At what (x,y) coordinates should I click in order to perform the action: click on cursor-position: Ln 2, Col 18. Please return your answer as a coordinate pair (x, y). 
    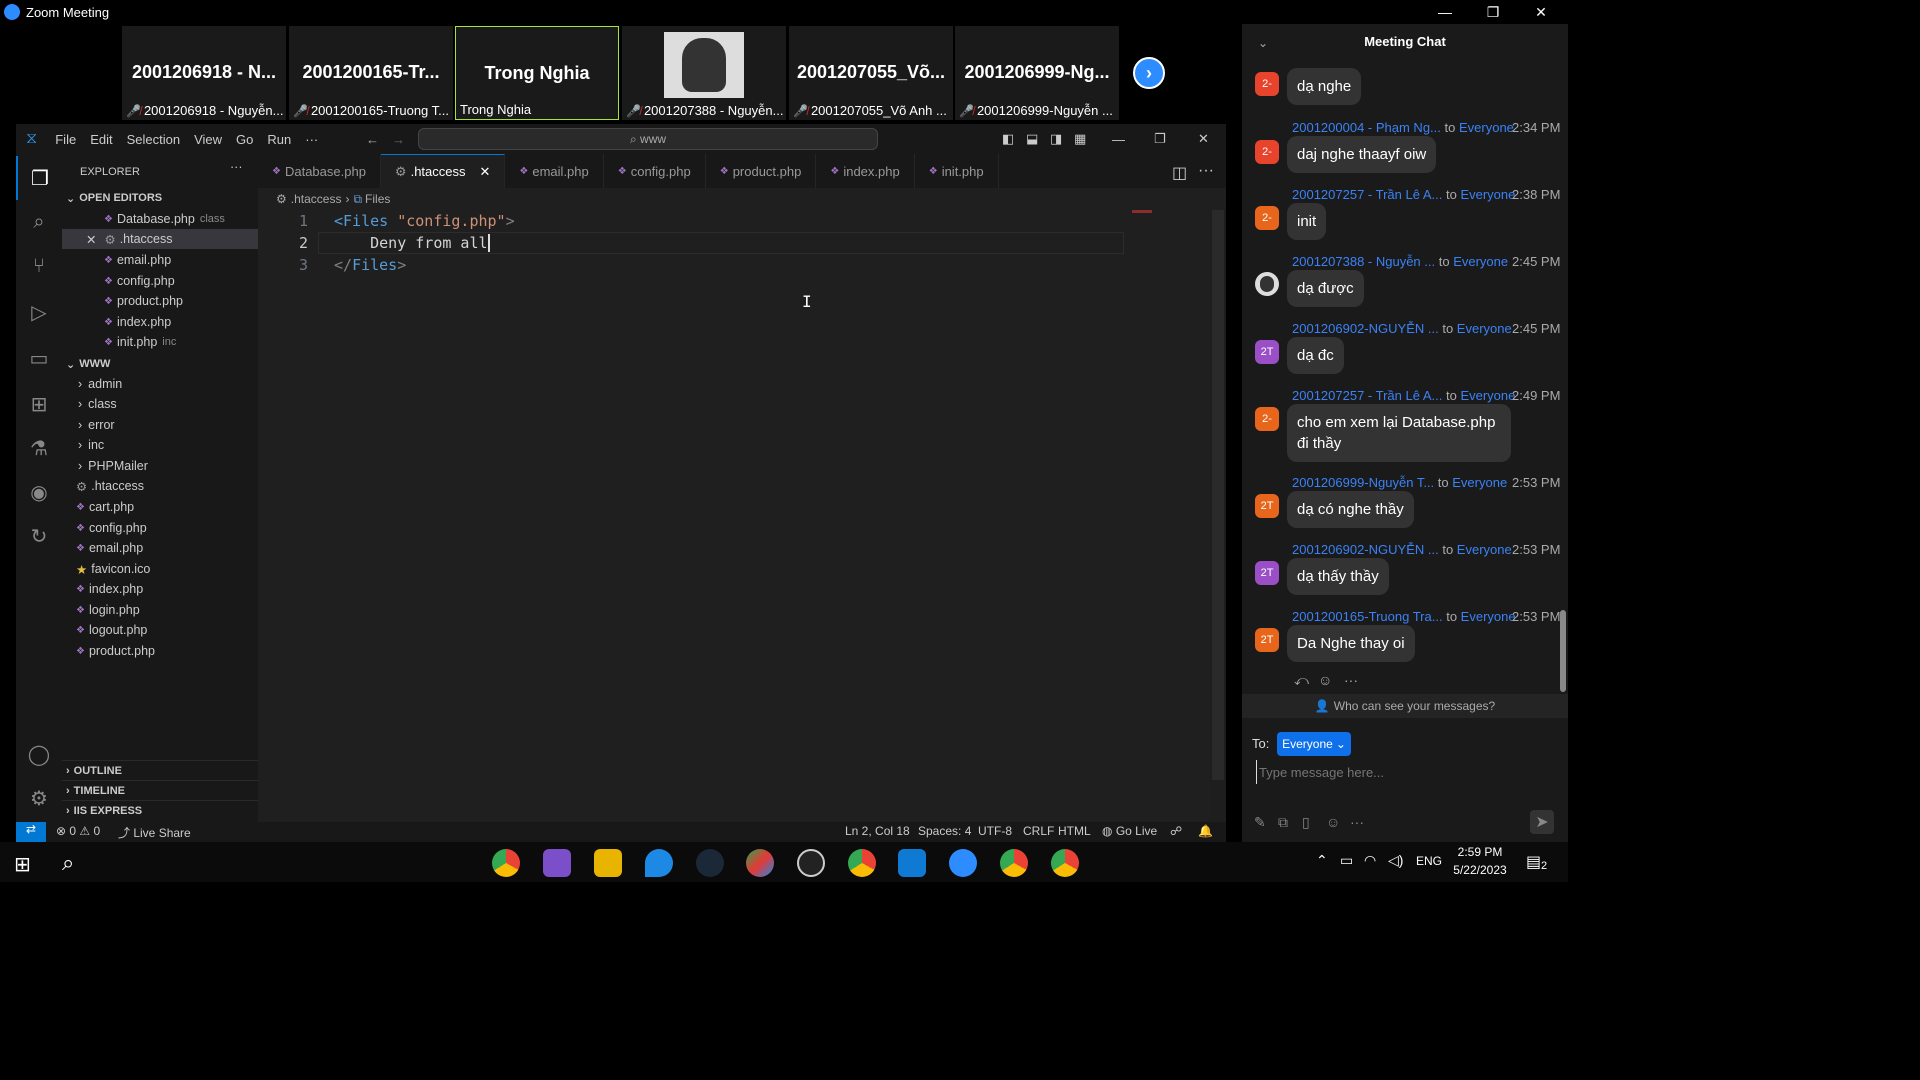
    Looking at the image, I should click on (877, 831).